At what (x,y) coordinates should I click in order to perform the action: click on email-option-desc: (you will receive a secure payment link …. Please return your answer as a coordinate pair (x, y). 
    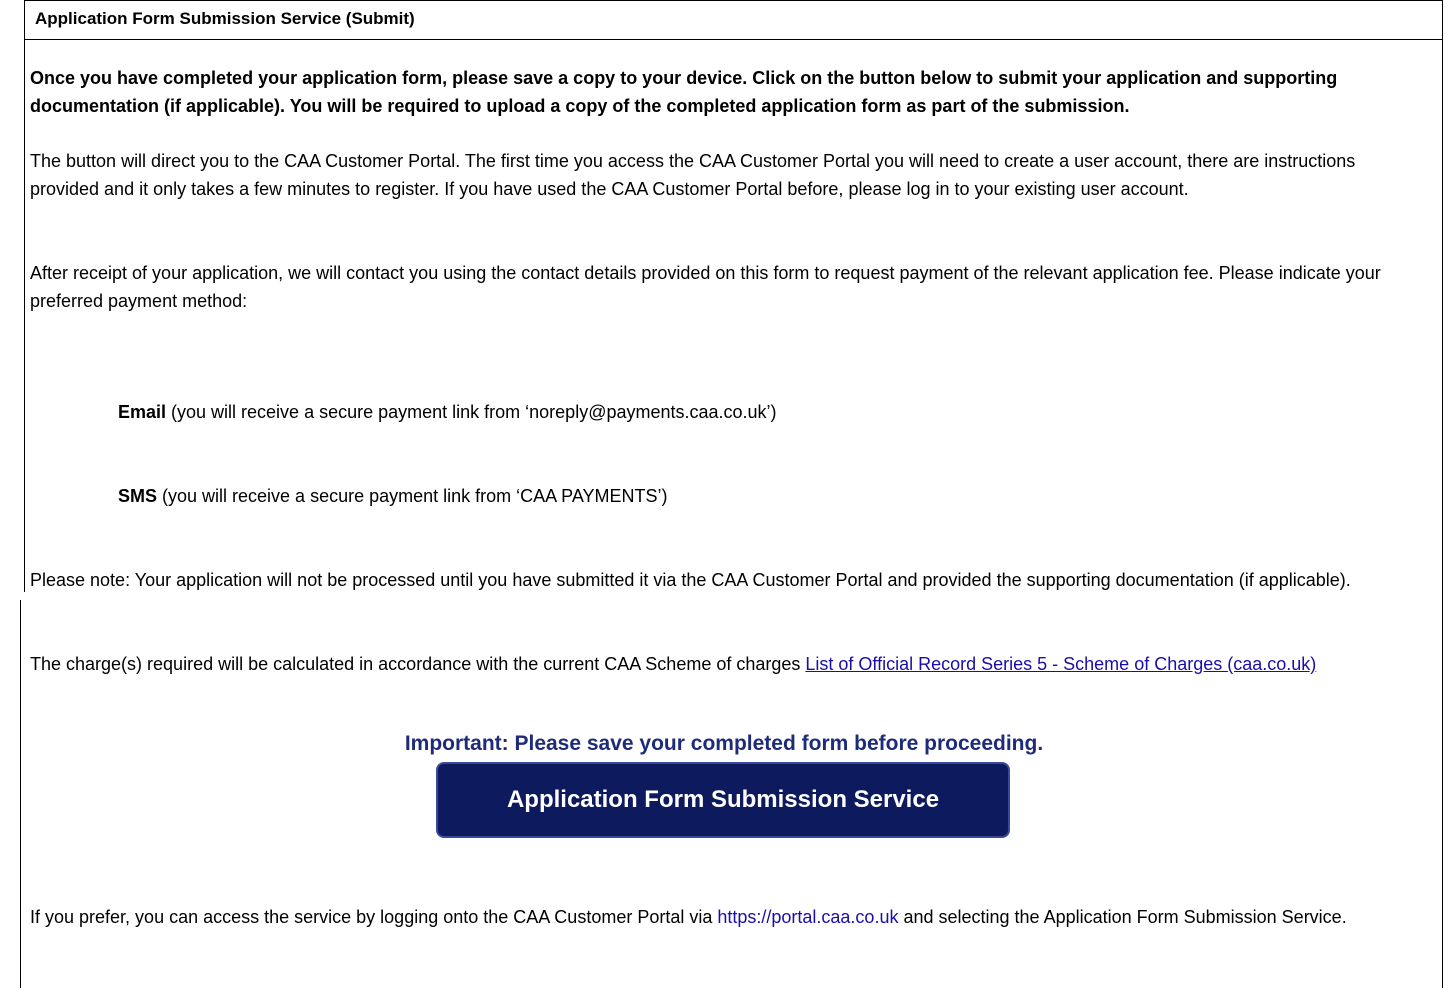
    Looking at the image, I should click on (471, 412).